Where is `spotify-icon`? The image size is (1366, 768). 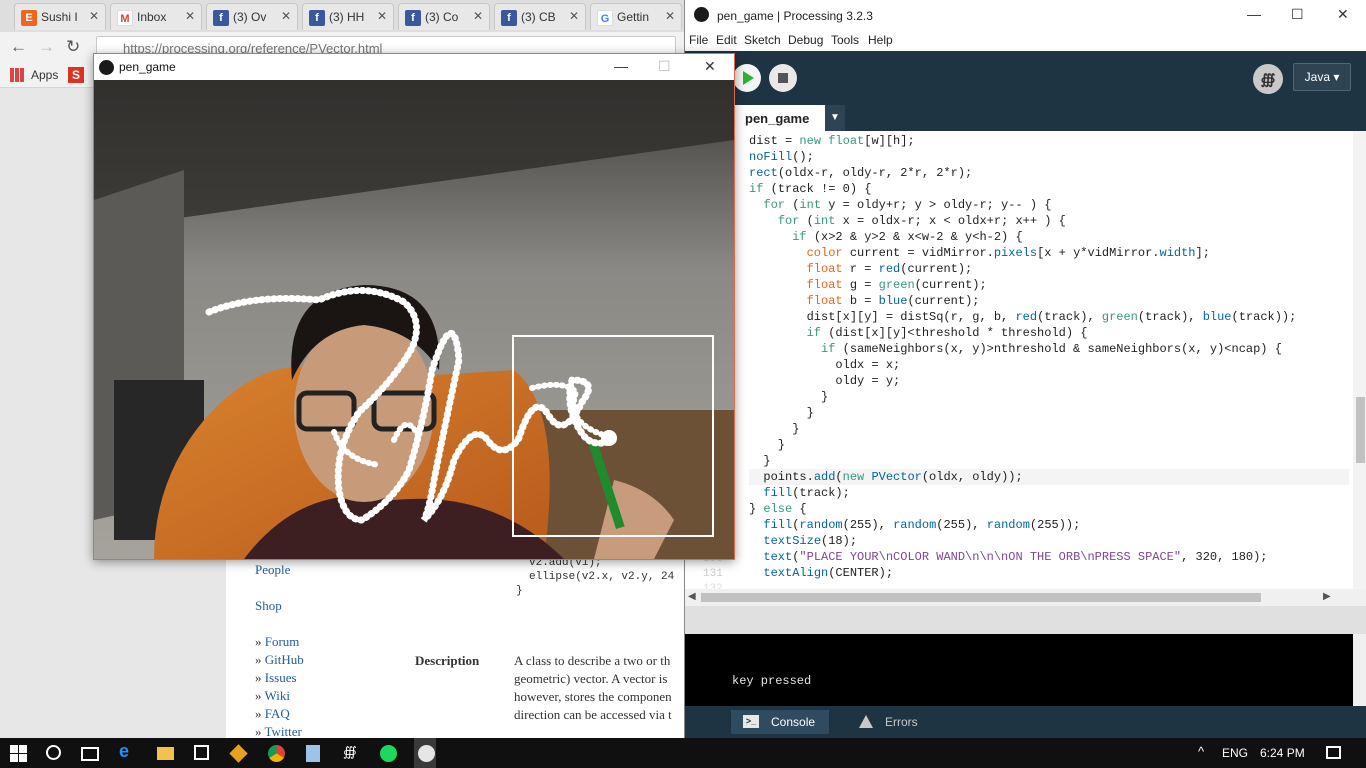 spotify-icon is located at coordinates (388, 753).